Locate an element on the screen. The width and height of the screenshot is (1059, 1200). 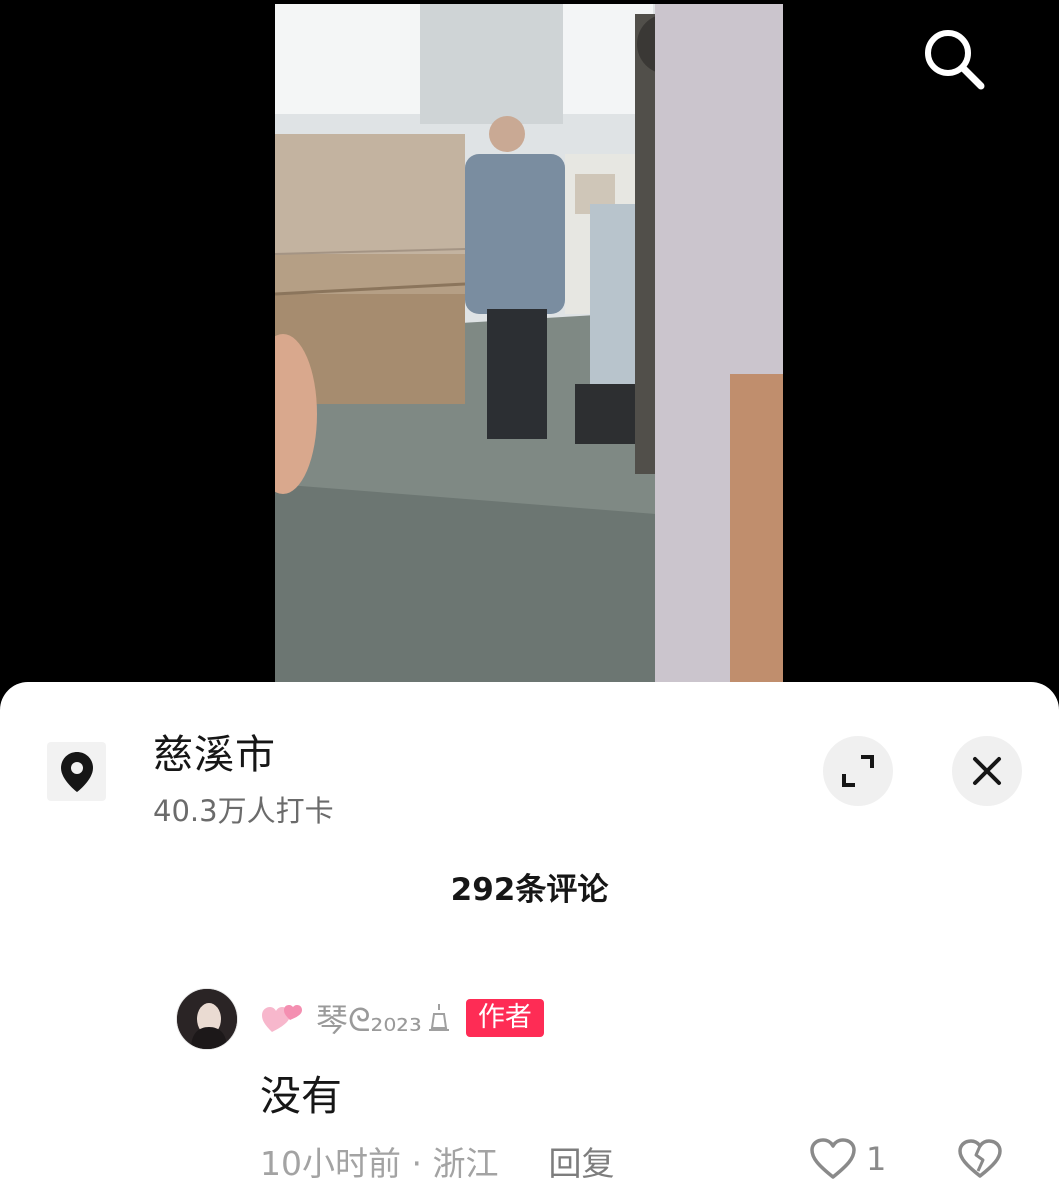
broken-heart-icon is located at coordinates (980, 1158).